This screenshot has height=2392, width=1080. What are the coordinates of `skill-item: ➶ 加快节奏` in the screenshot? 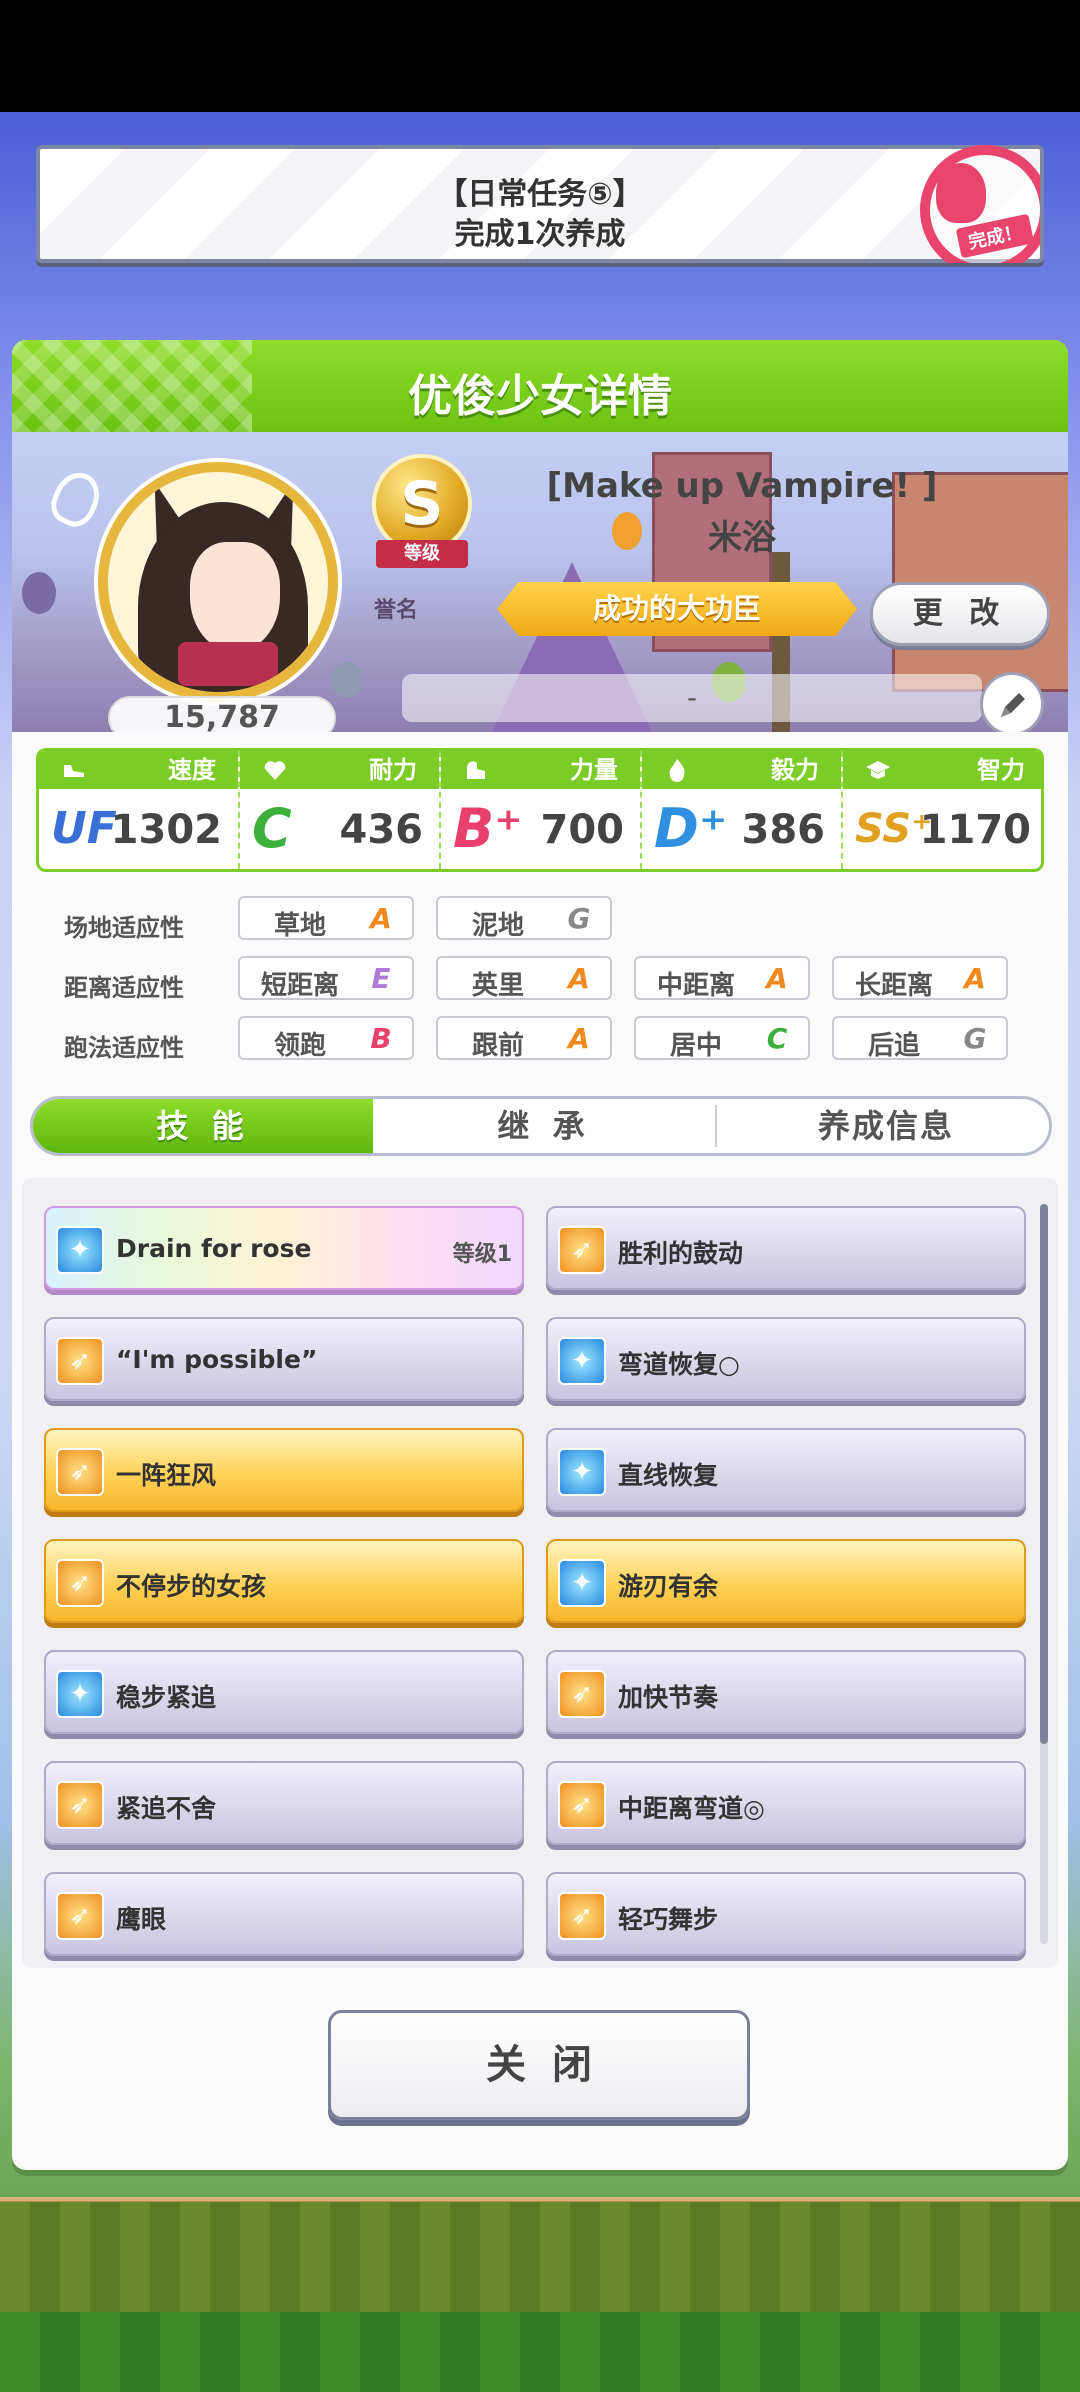 It's located at (786, 1692).